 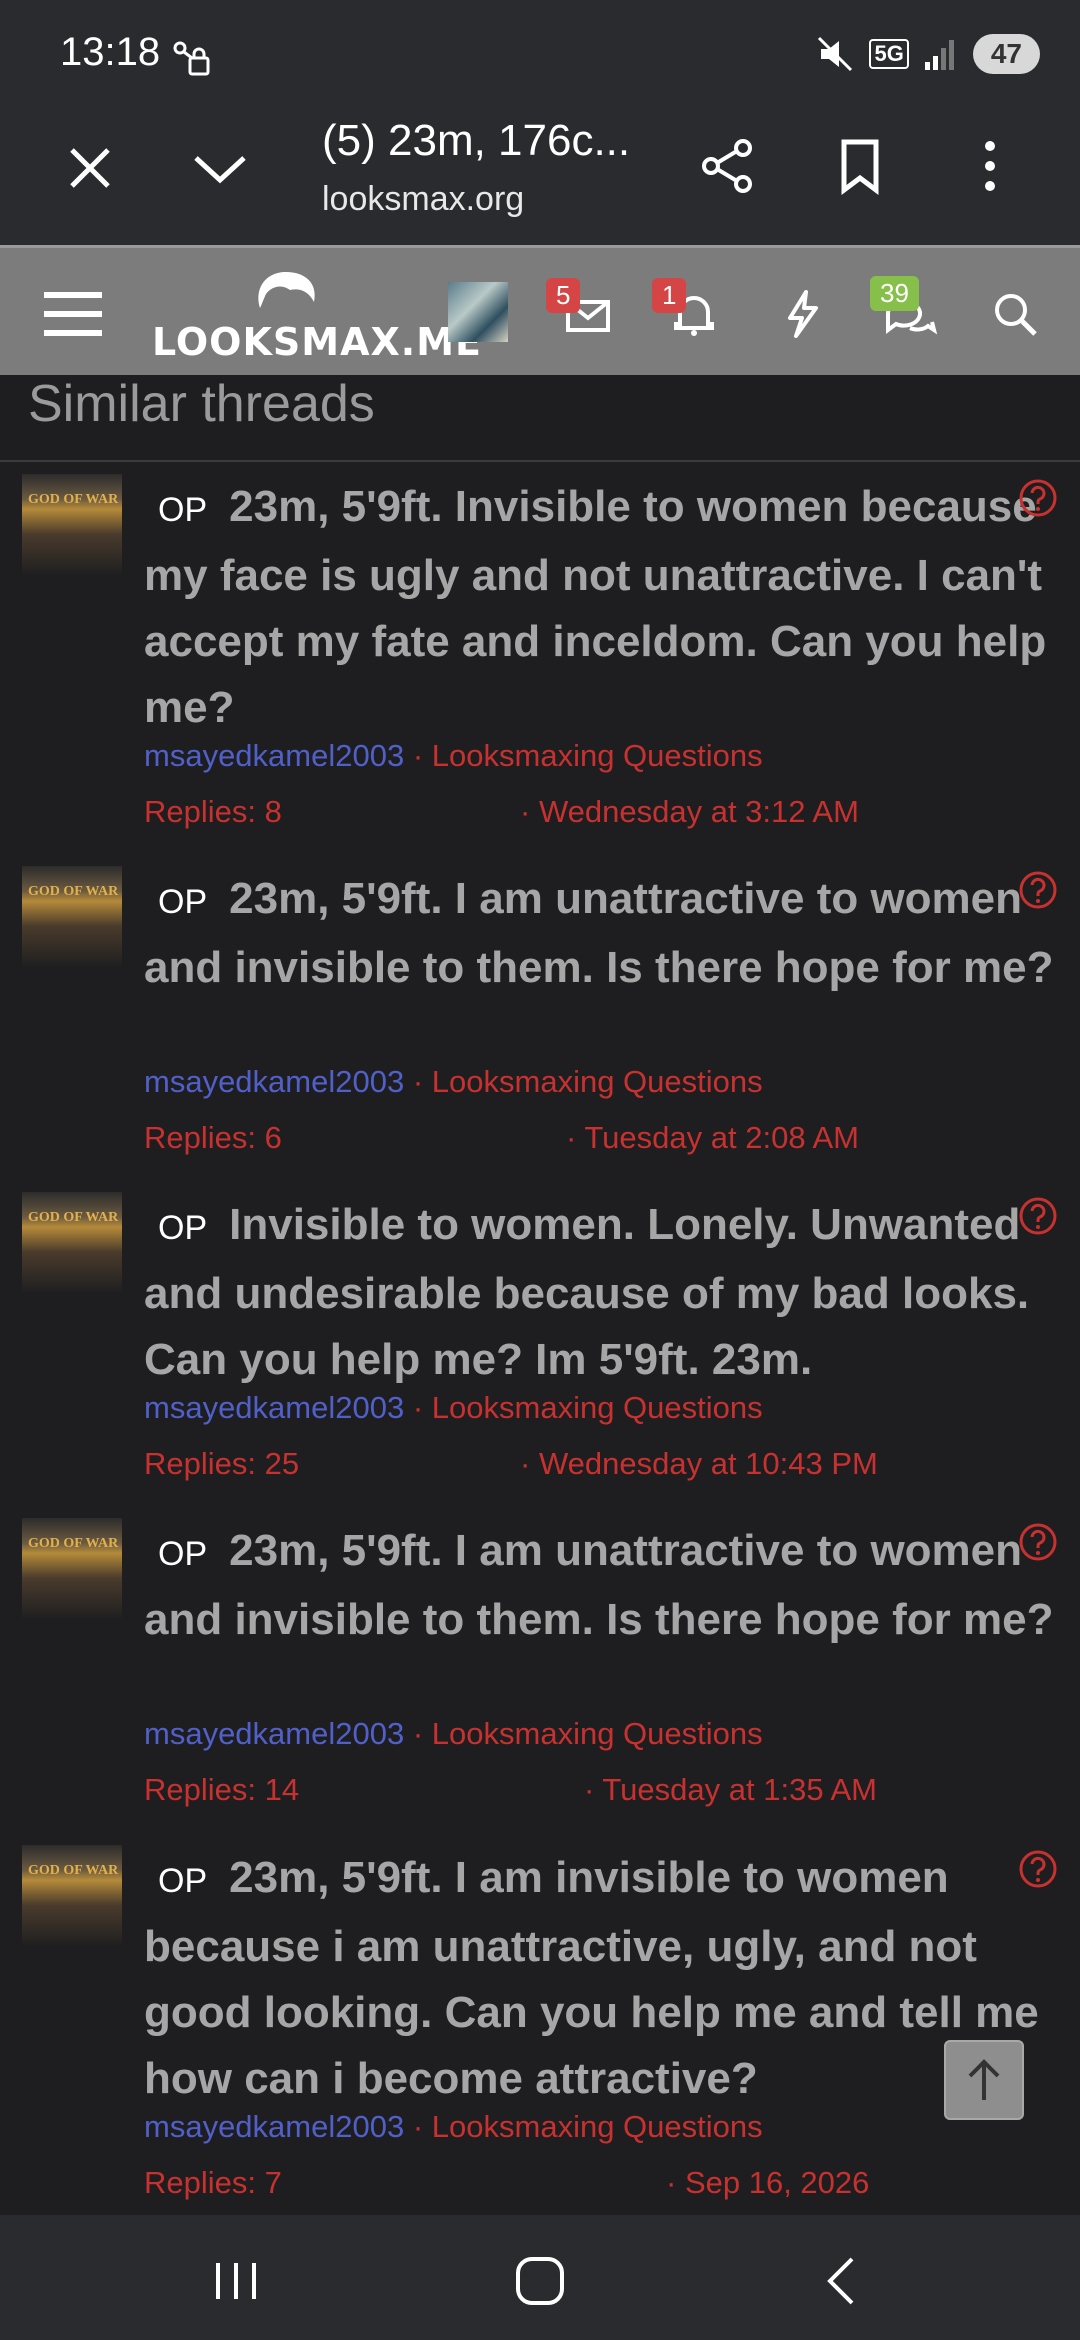 What do you see at coordinates (721, 1137) in the screenshot?
I see `thread-date-text: Tuesday at 2:08 AM` at bounding box center [721, 1137].